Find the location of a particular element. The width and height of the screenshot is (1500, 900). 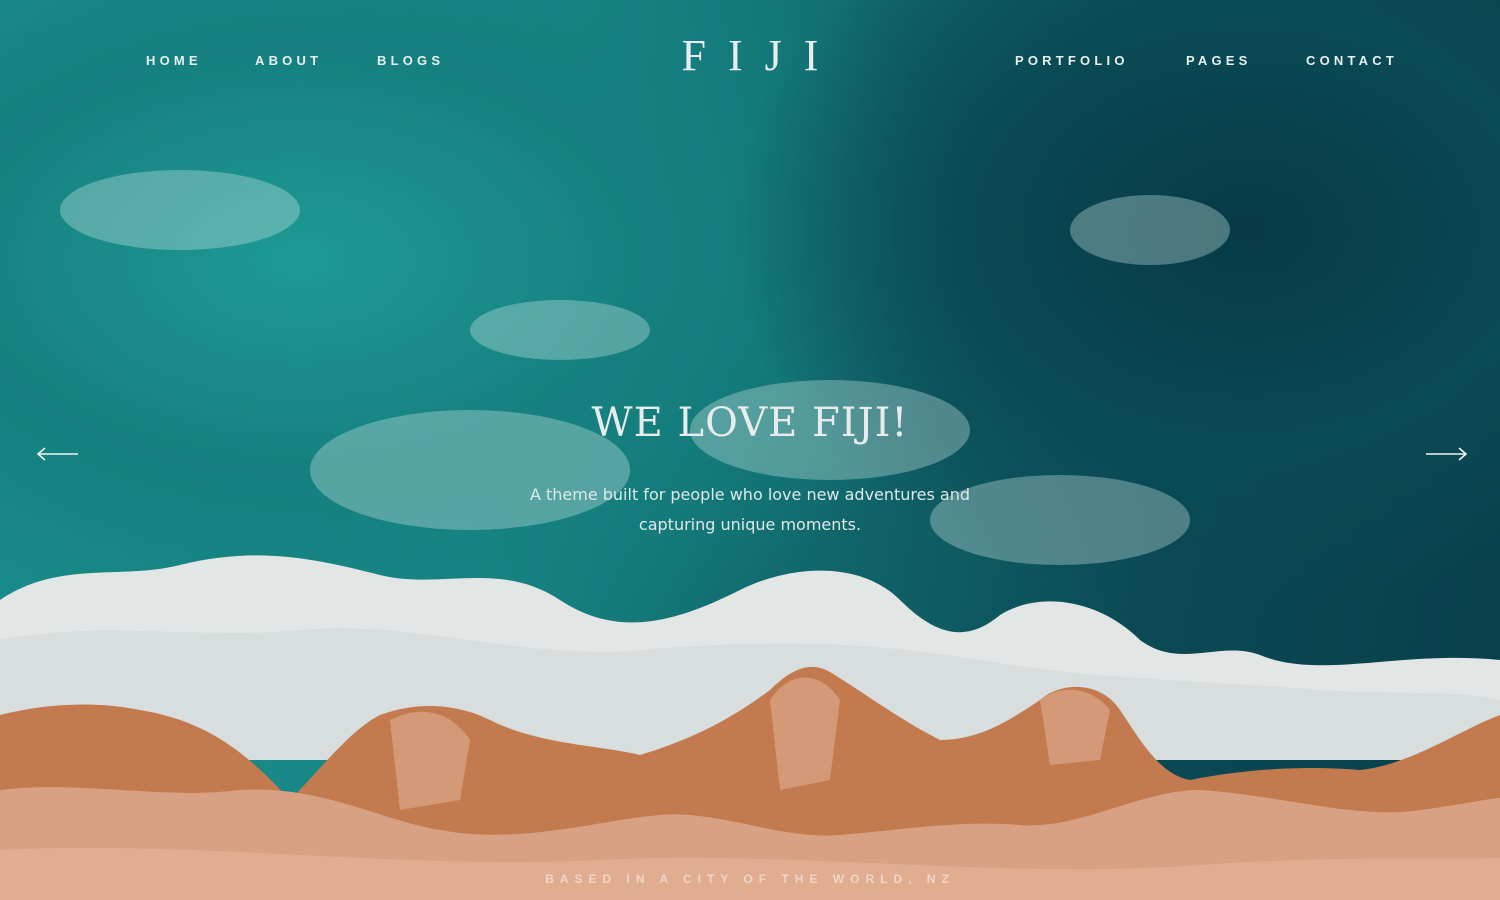

footer-tagline: BASED IN A CITY OF THE WORLD, NZ is located at coordinates (750, 879).